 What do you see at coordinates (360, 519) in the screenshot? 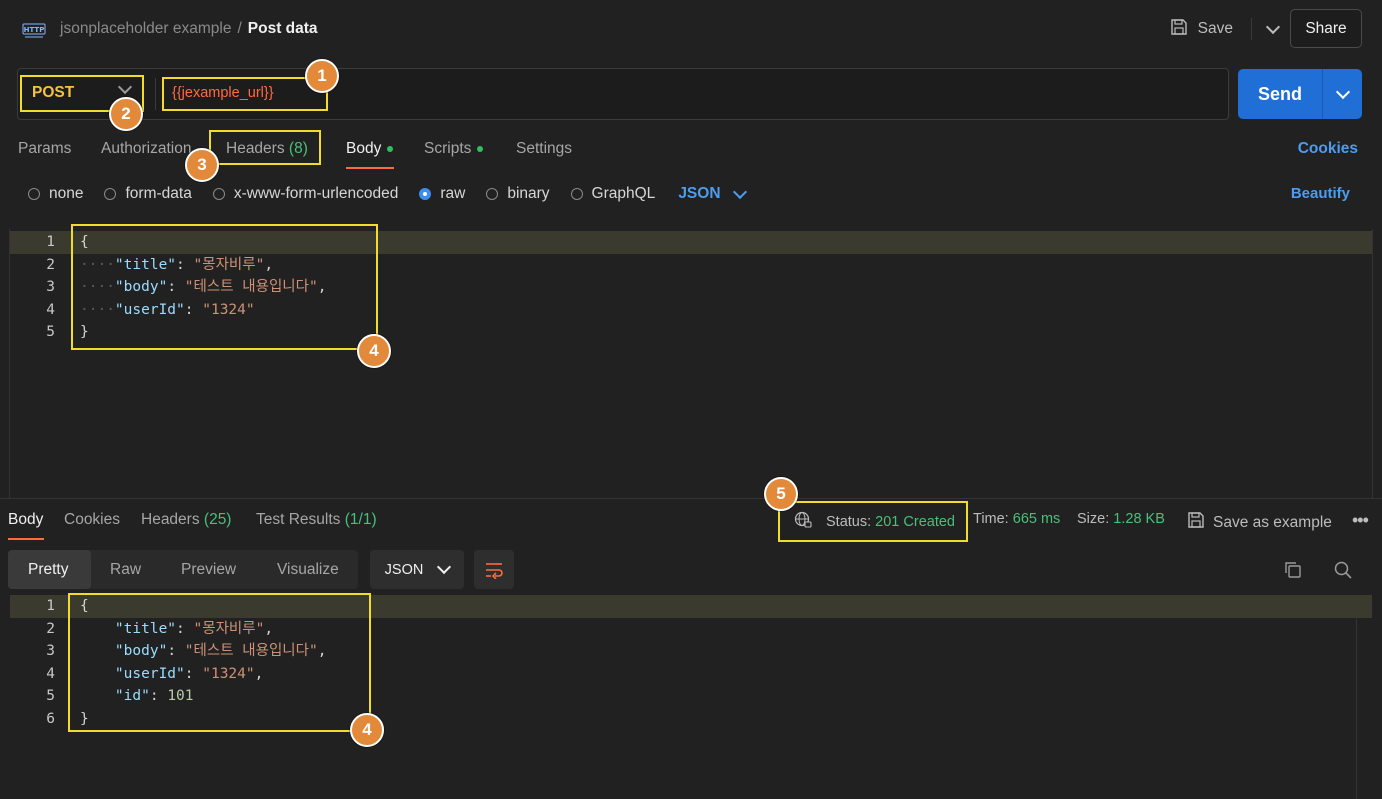
I see `response-tab-tests-count: (1/1)` at bounding box center [360, 519].